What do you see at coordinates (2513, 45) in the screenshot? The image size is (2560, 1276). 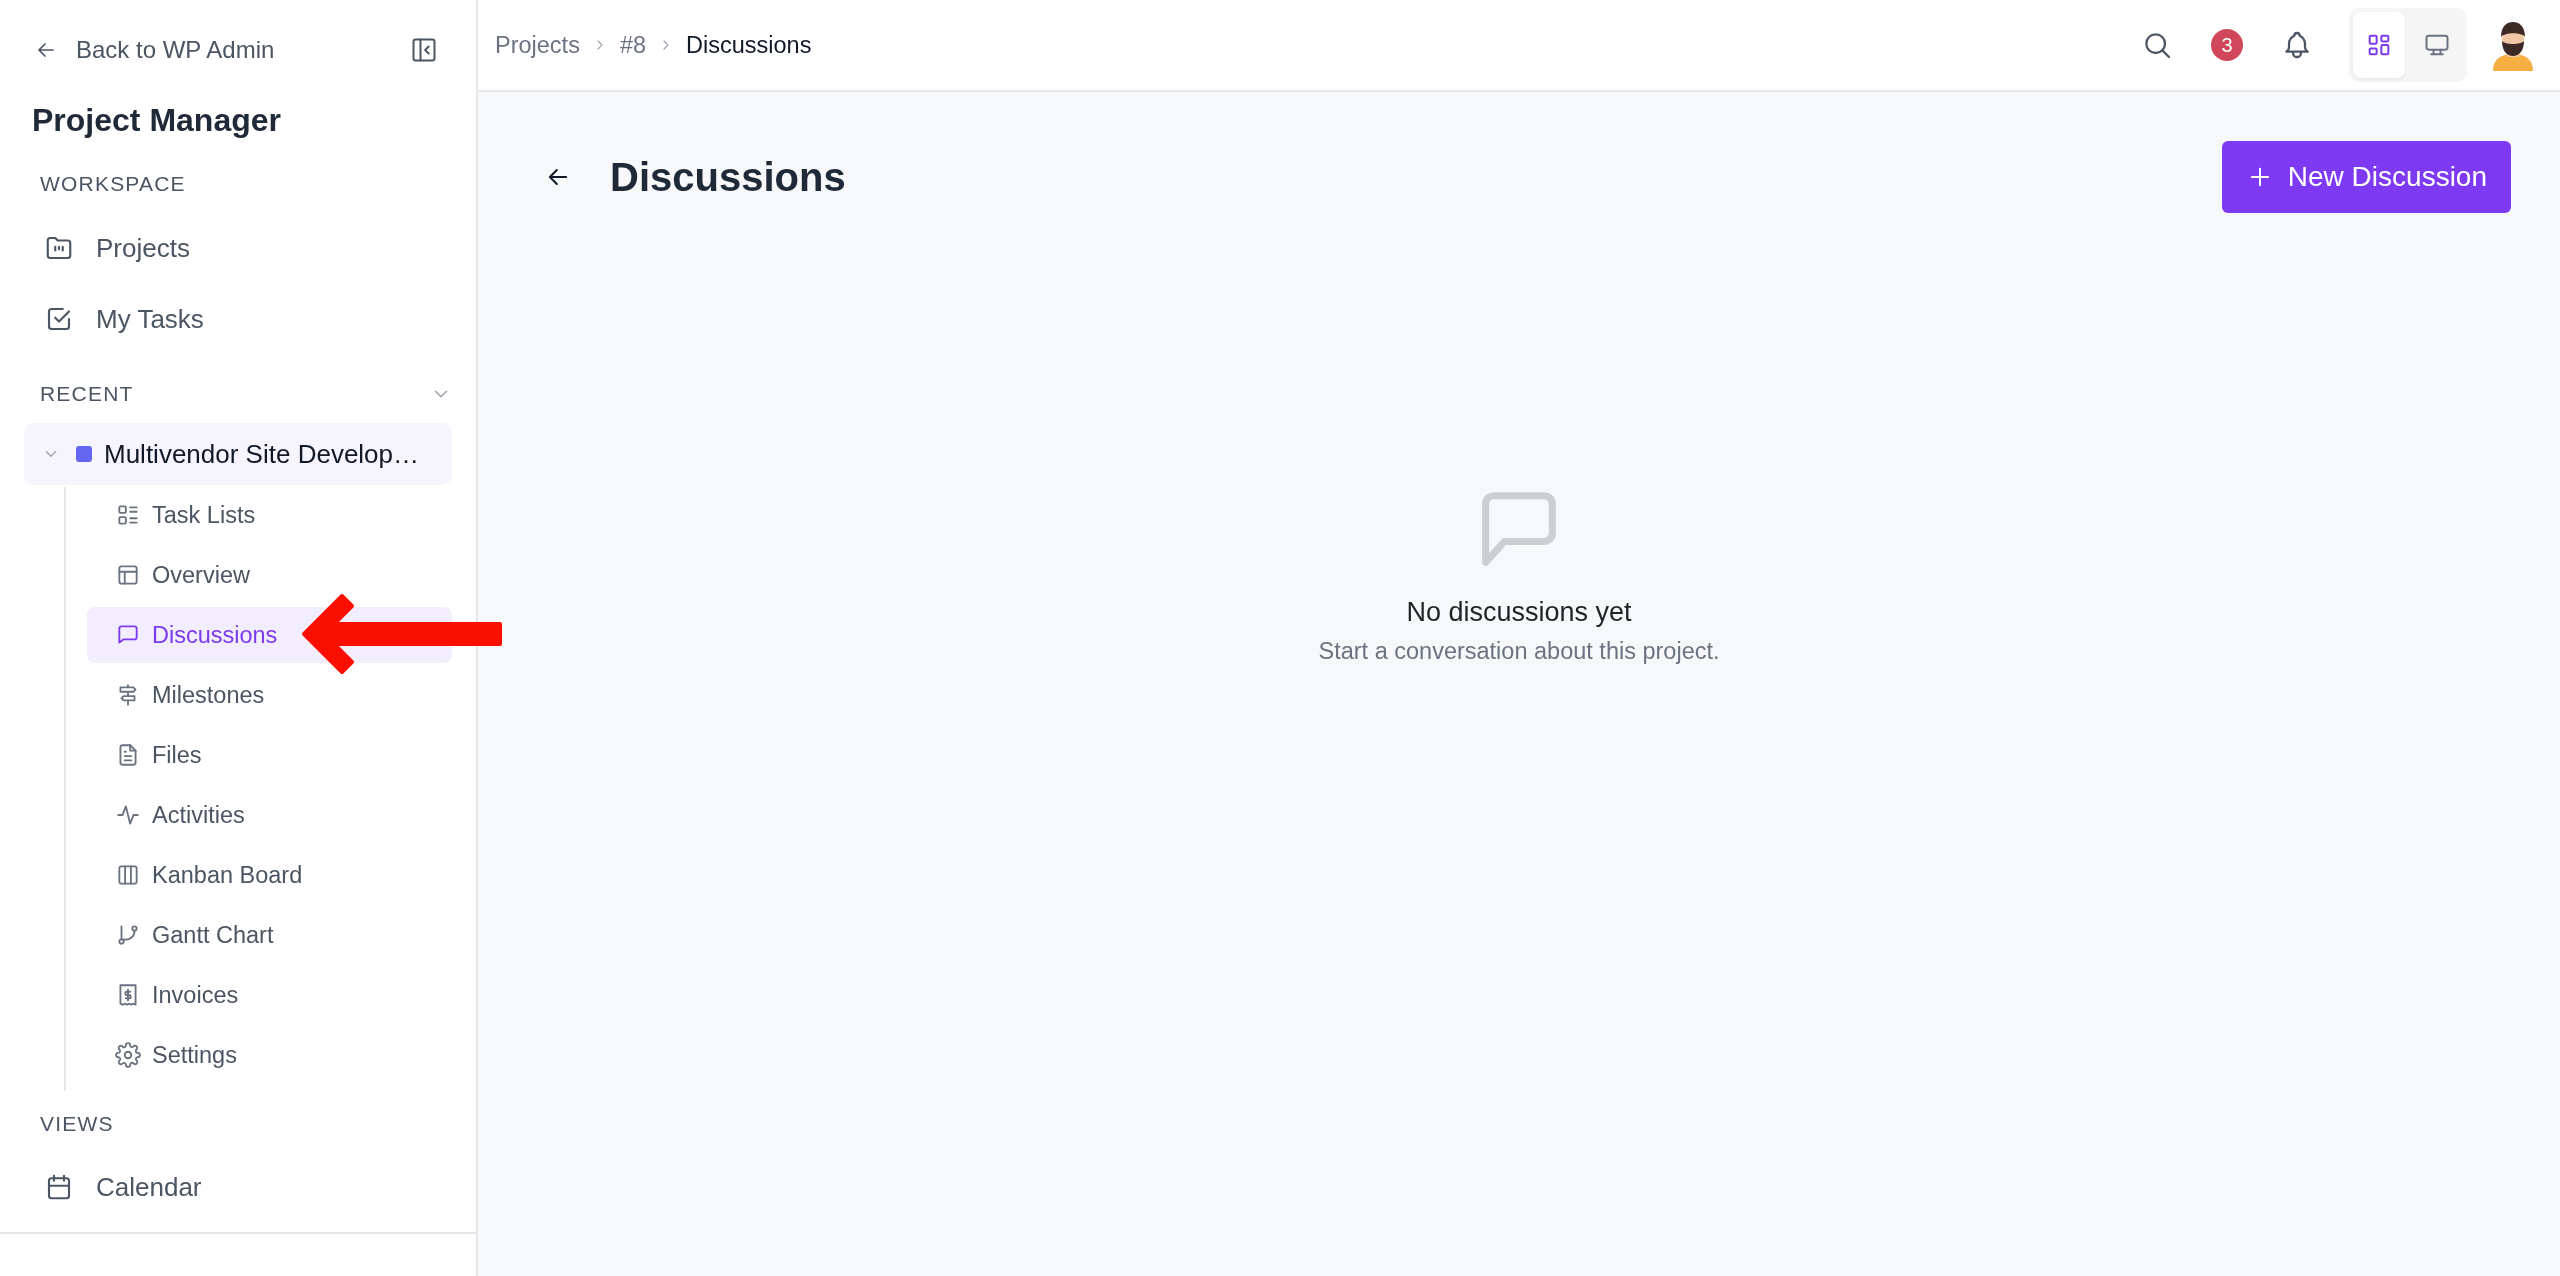 I see `user-avatar` at bounding box center [2513, 45].